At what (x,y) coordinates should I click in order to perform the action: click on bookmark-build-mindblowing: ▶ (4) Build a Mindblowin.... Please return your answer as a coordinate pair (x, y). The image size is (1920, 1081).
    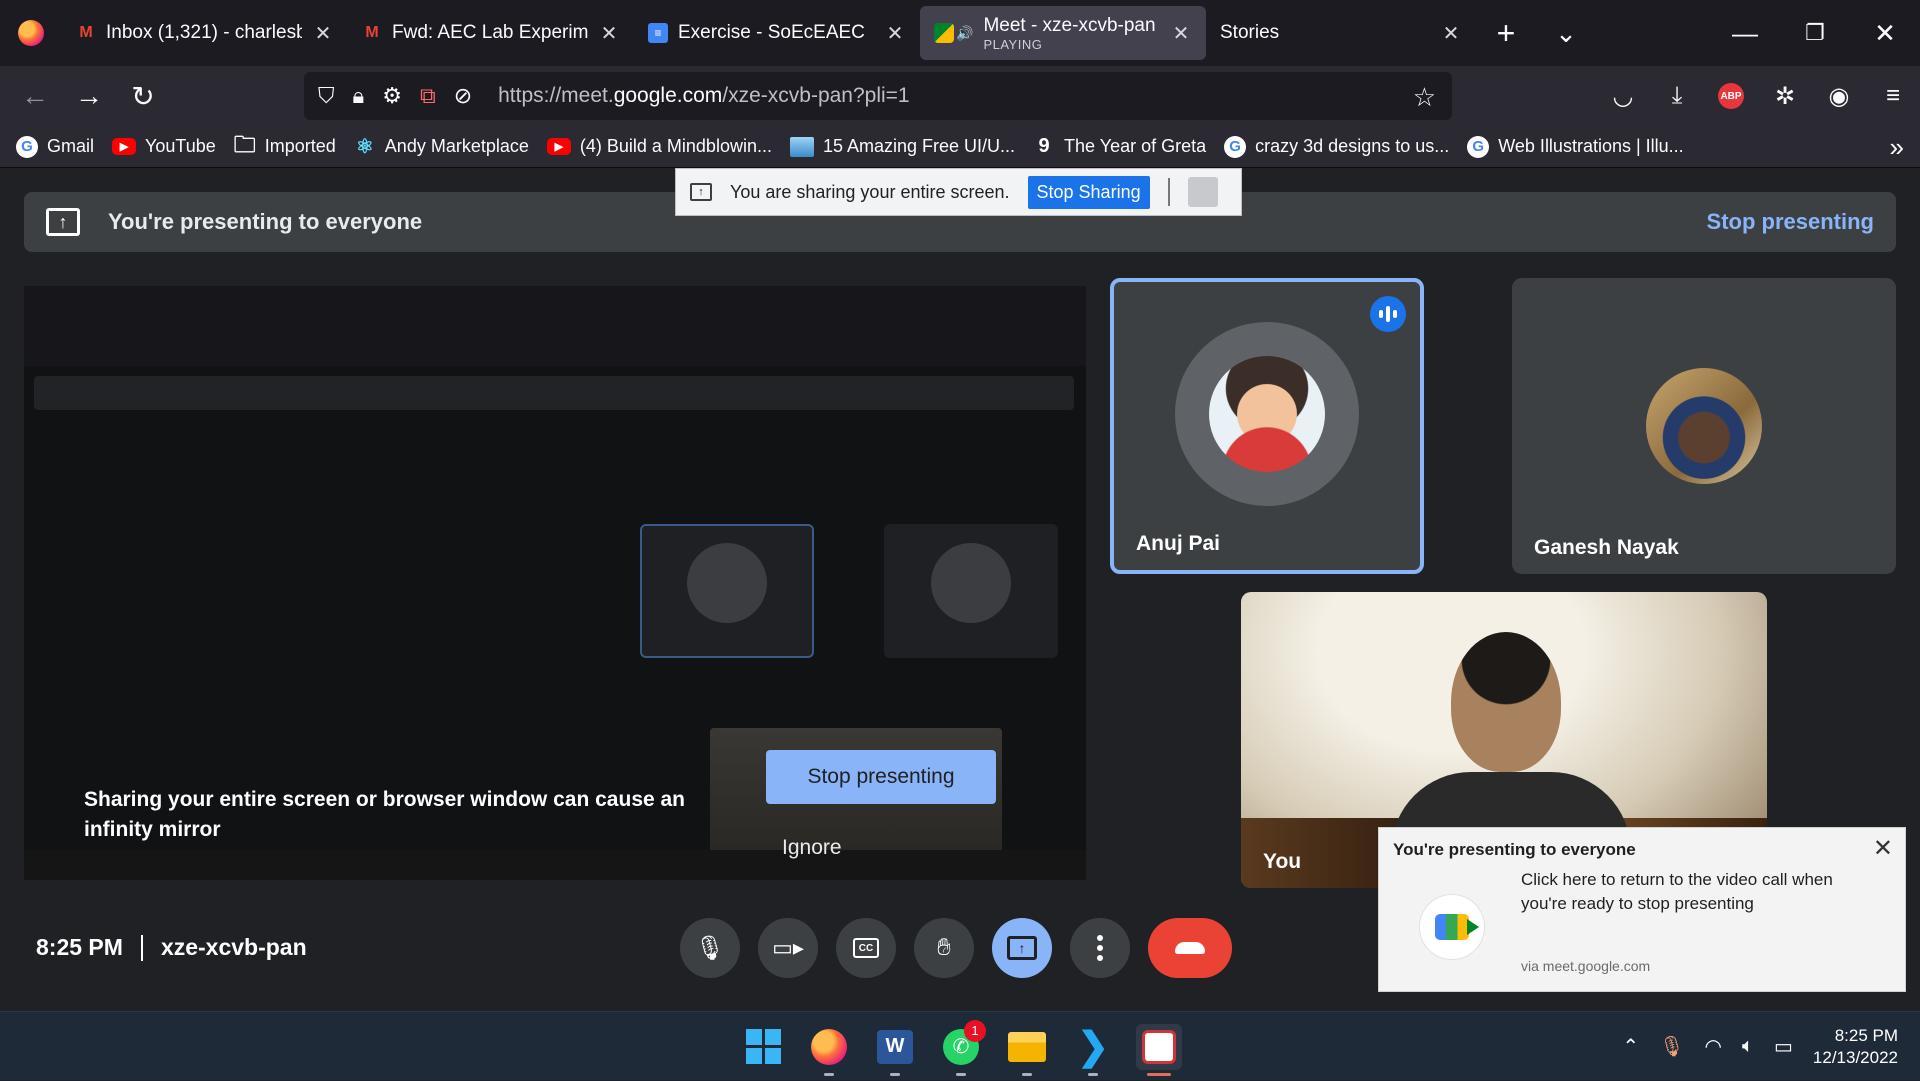
    Looking at the image, I should click on (659, 146).